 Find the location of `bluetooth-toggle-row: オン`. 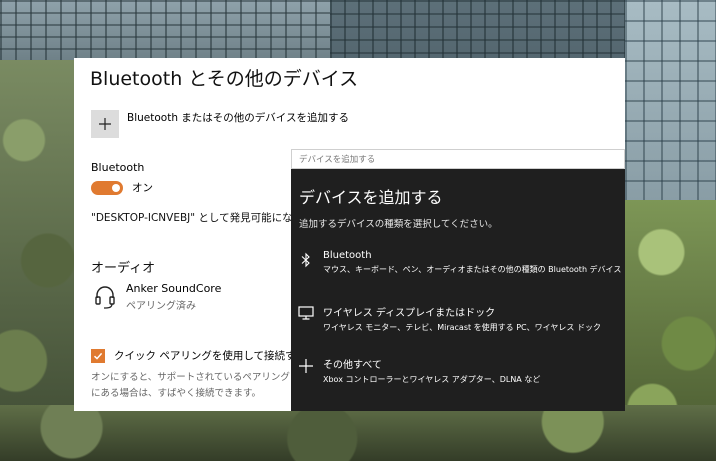

bluetooth-toggle-row: オン is located at coordinates (122, 187).